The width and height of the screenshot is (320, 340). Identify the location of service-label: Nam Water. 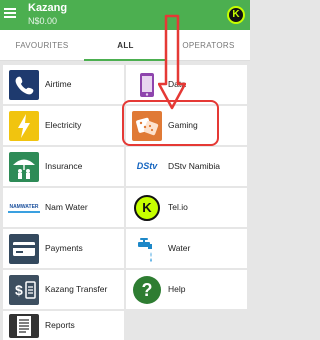
(66, 207).